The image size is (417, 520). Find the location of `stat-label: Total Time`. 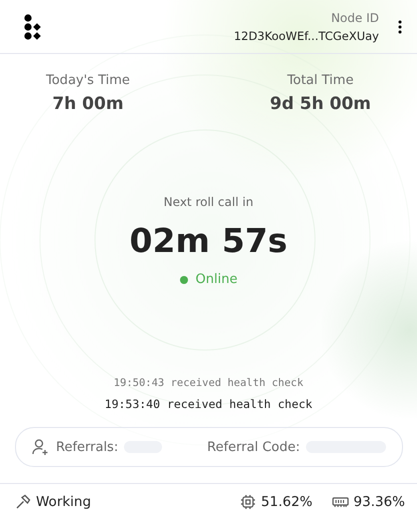

stat-label: Total Time is located at coordinates (320, 80).